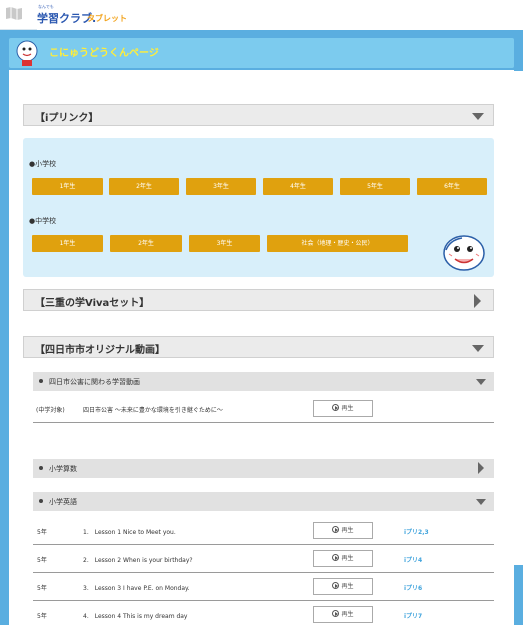 Image resolution: width=523 pixels, height=625 pixels. What do you see at coordinates (258, 347) in the screenshot?
I see `yokkaichi-accordion: 【四日市市オリジナル動画】` at bounding box center [258, 347].